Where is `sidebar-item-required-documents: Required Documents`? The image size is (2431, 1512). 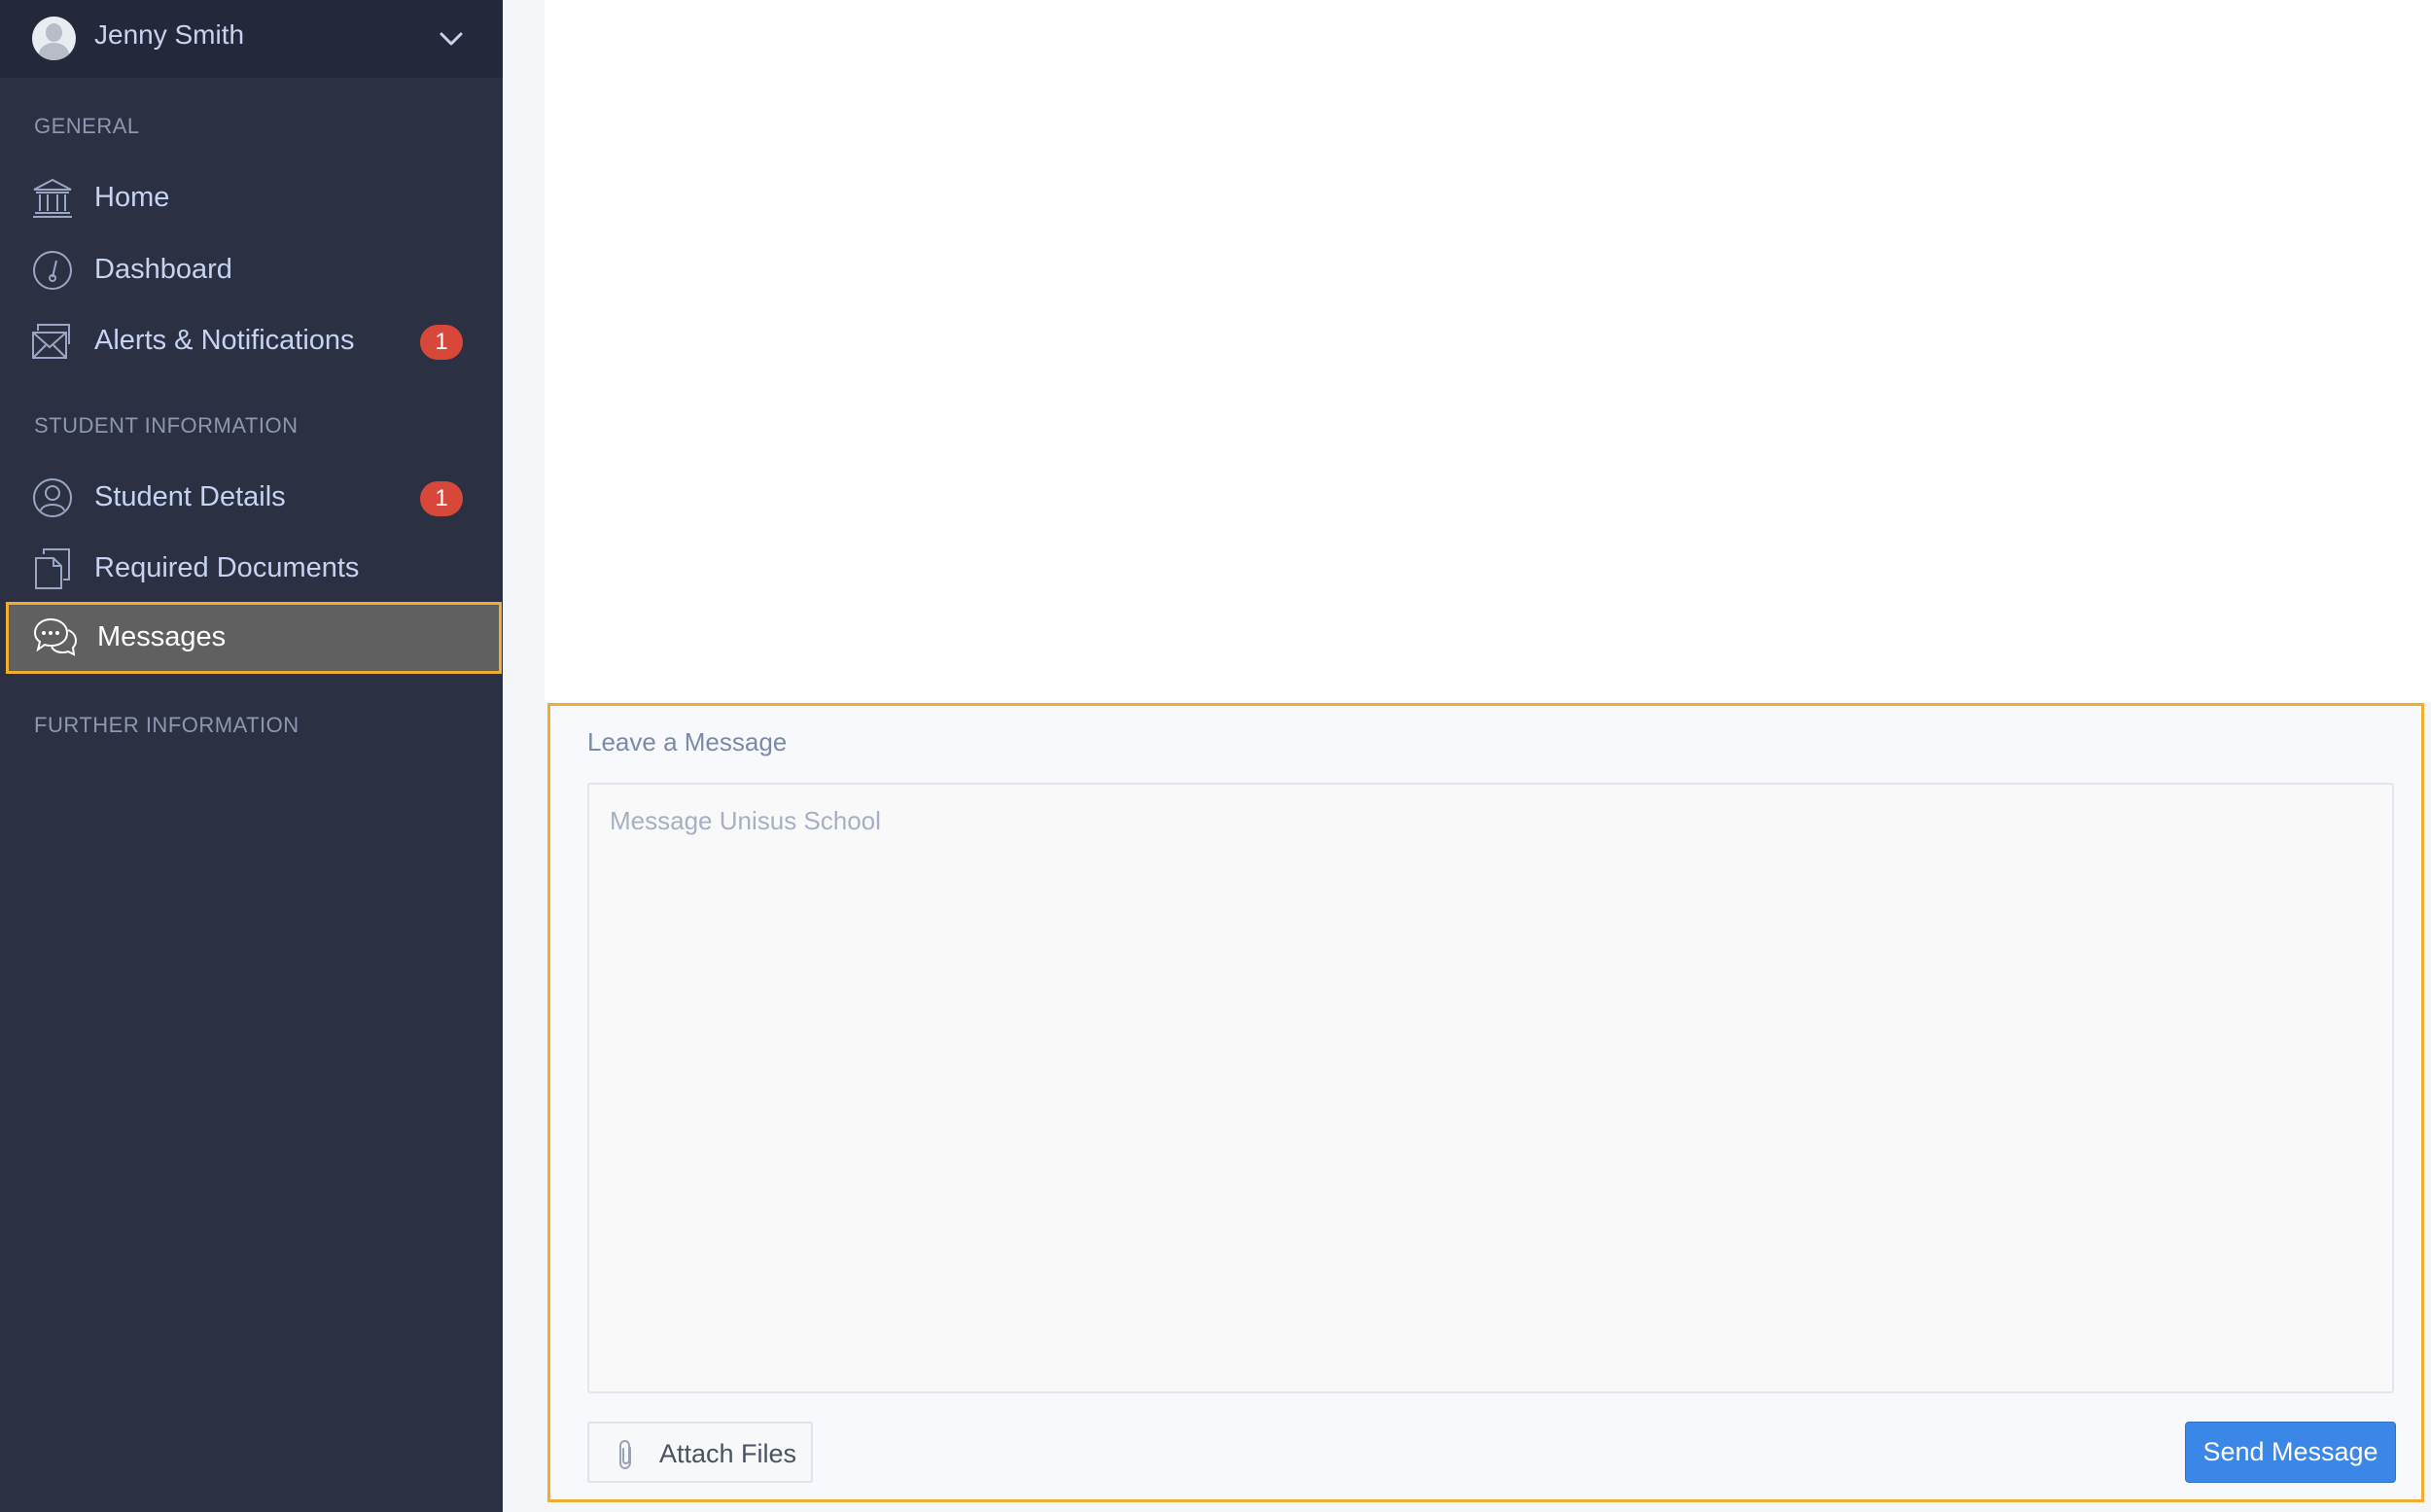
sidebar-item-required-documents: Required Documents is located at coordinates (251, 569).